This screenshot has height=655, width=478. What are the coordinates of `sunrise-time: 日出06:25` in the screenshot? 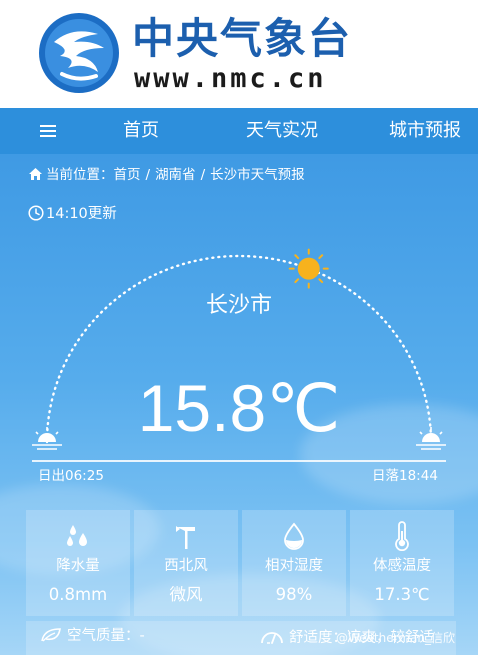 It's located at (71, 476).